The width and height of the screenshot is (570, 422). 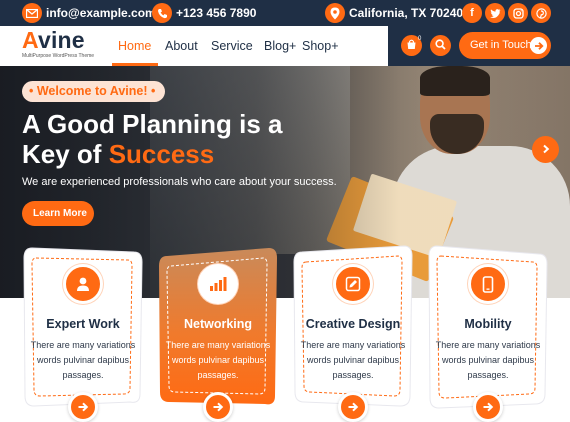 I want to click on service-card-title: Expert Work, so click(x=83, y=324).